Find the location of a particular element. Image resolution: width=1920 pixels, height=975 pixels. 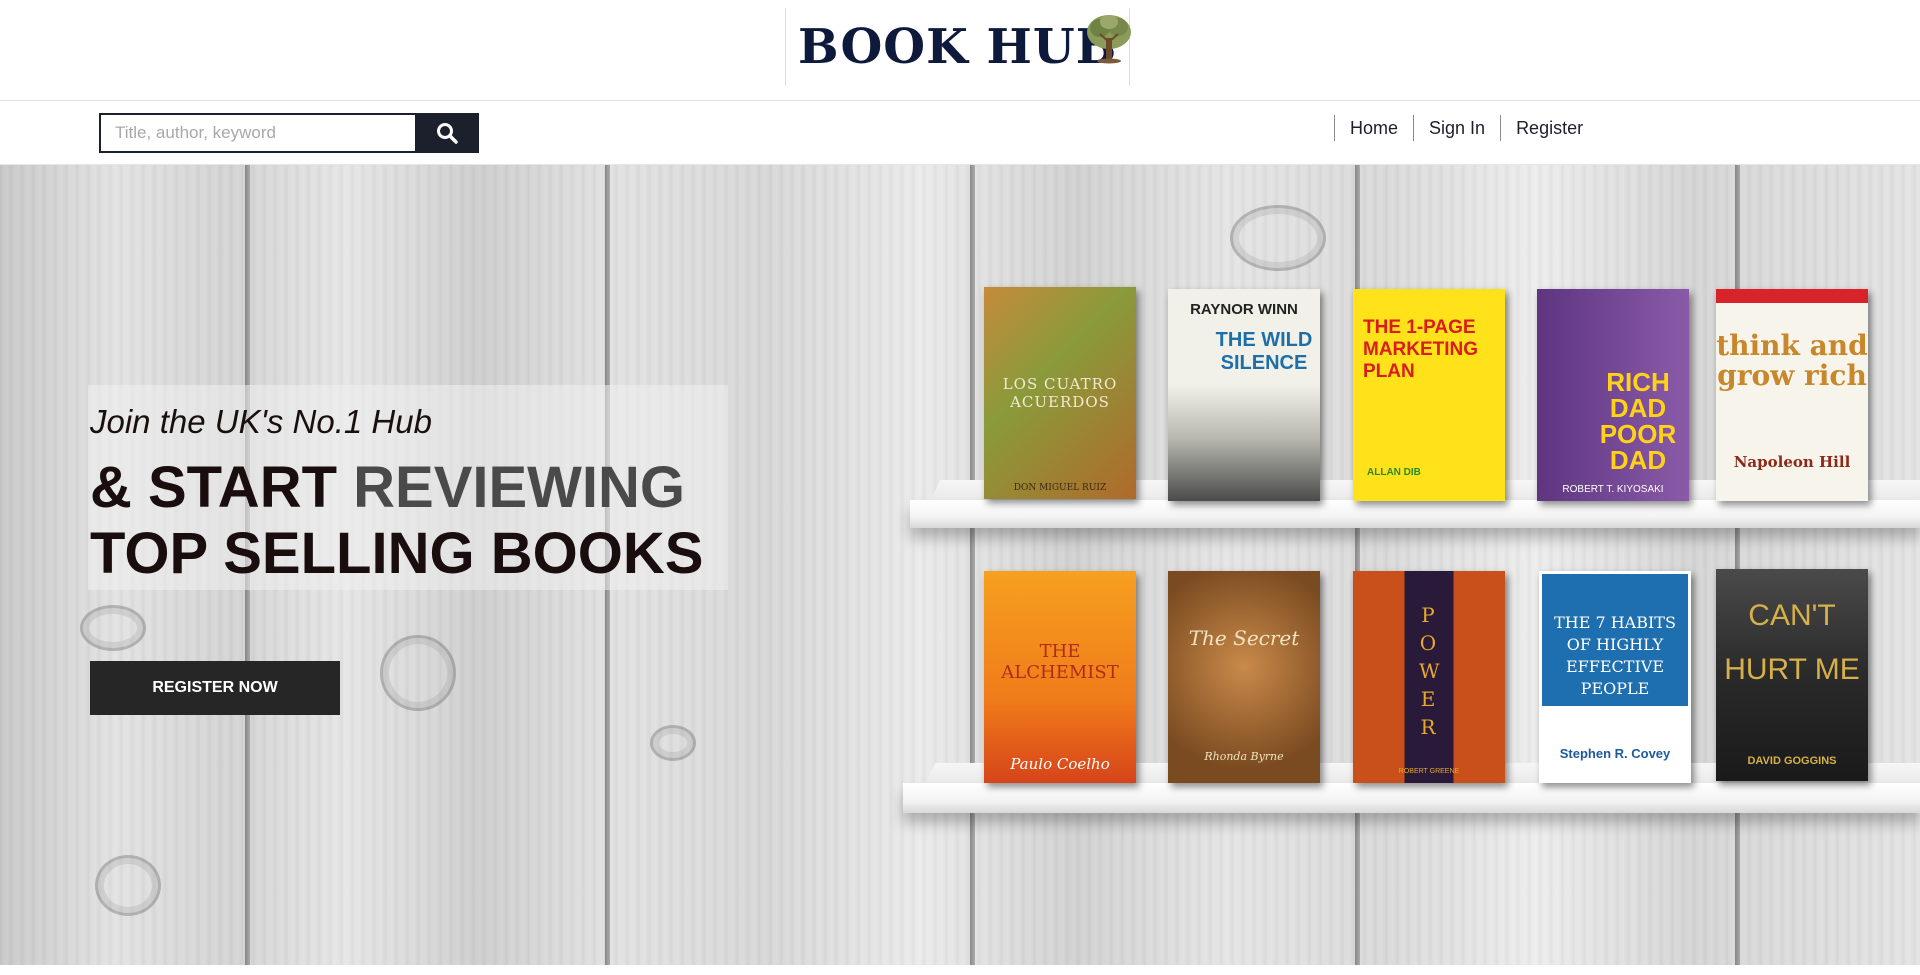

book-author: Paulo Coelho is located at coordinates (1060, 764).